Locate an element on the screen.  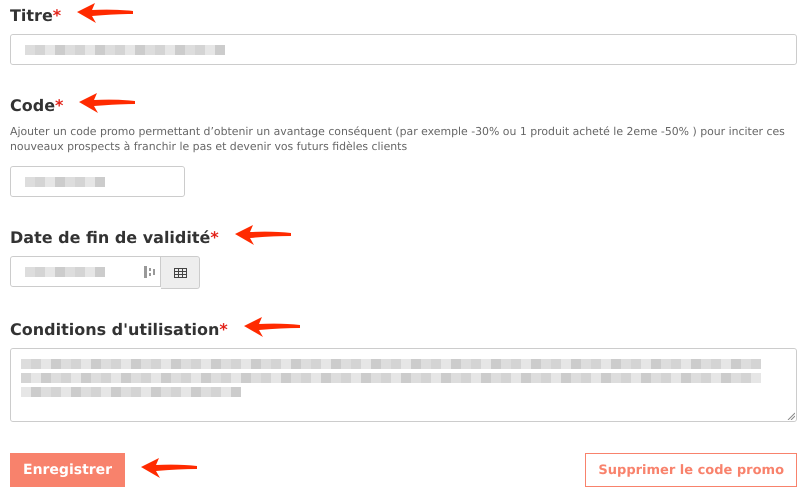
calendar-icon is located at coordinates (180, 273).